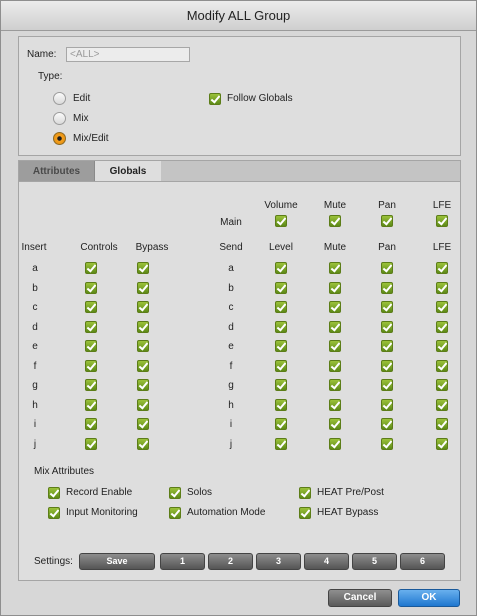 The width and height of the screenshot is (477, 616). Describe the element at coordinates (35, 288) in the screenshot. I see `insert-row-label: b` at that location.